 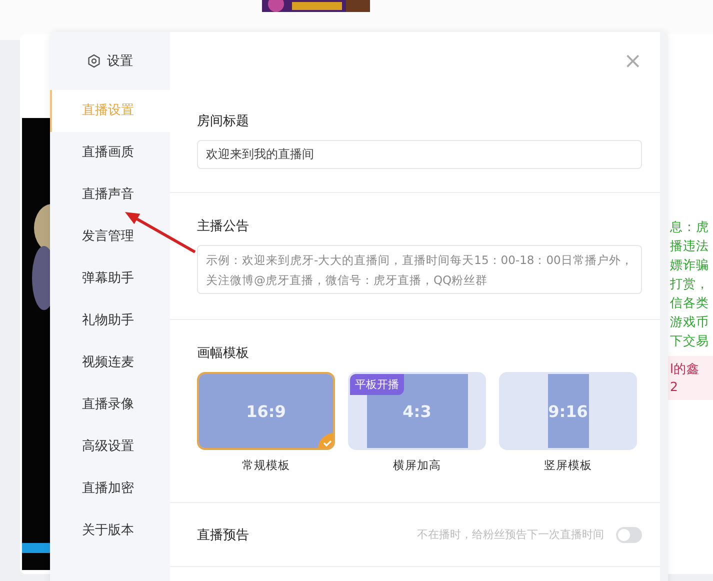 What do you see at coordinates (690, 303) in the screenshot?
I see `notice-text: 信各类` at bounding box center [690, 303].